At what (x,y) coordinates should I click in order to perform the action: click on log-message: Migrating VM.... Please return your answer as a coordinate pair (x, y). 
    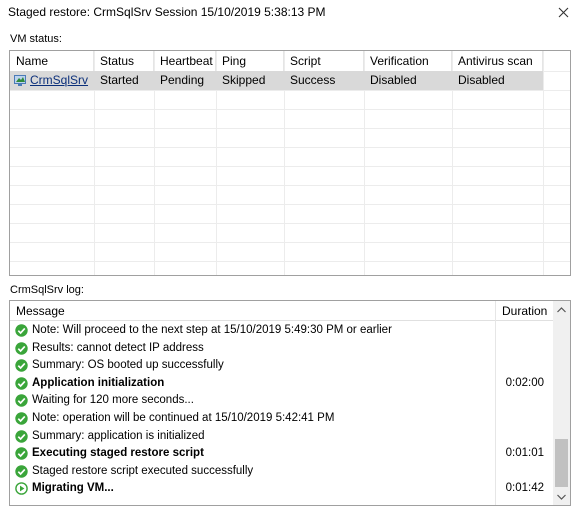
    Looking at the image, I should click on (73, 488).